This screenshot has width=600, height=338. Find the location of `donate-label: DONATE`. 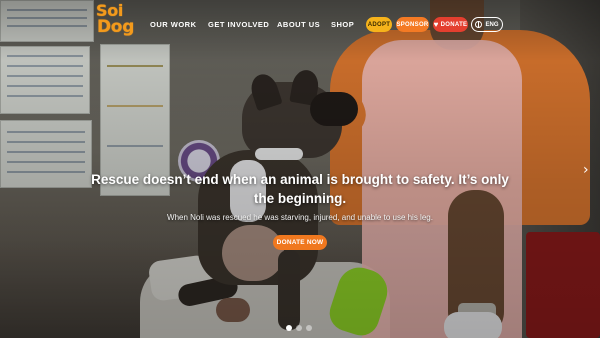

donate-label: DONATE is located at coordinates (454, 24).